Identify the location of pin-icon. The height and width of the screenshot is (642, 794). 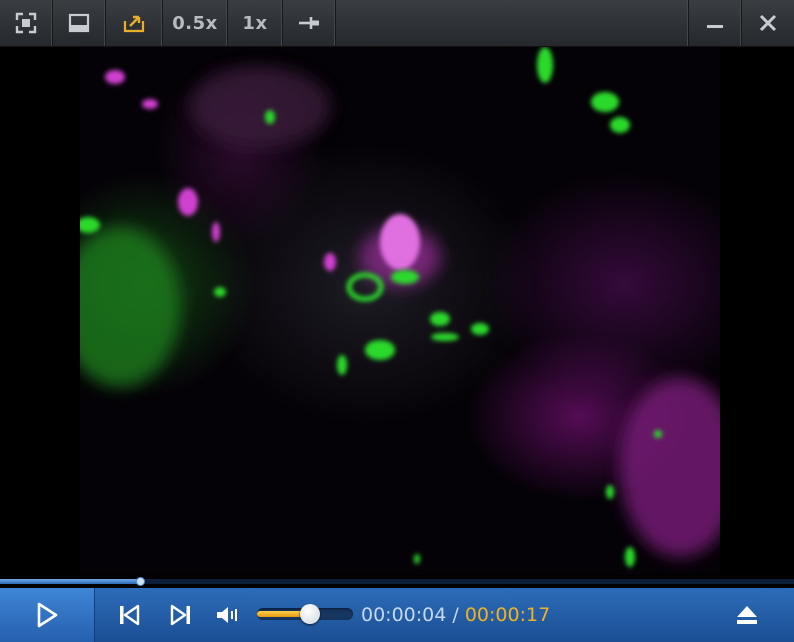
(309, 23).